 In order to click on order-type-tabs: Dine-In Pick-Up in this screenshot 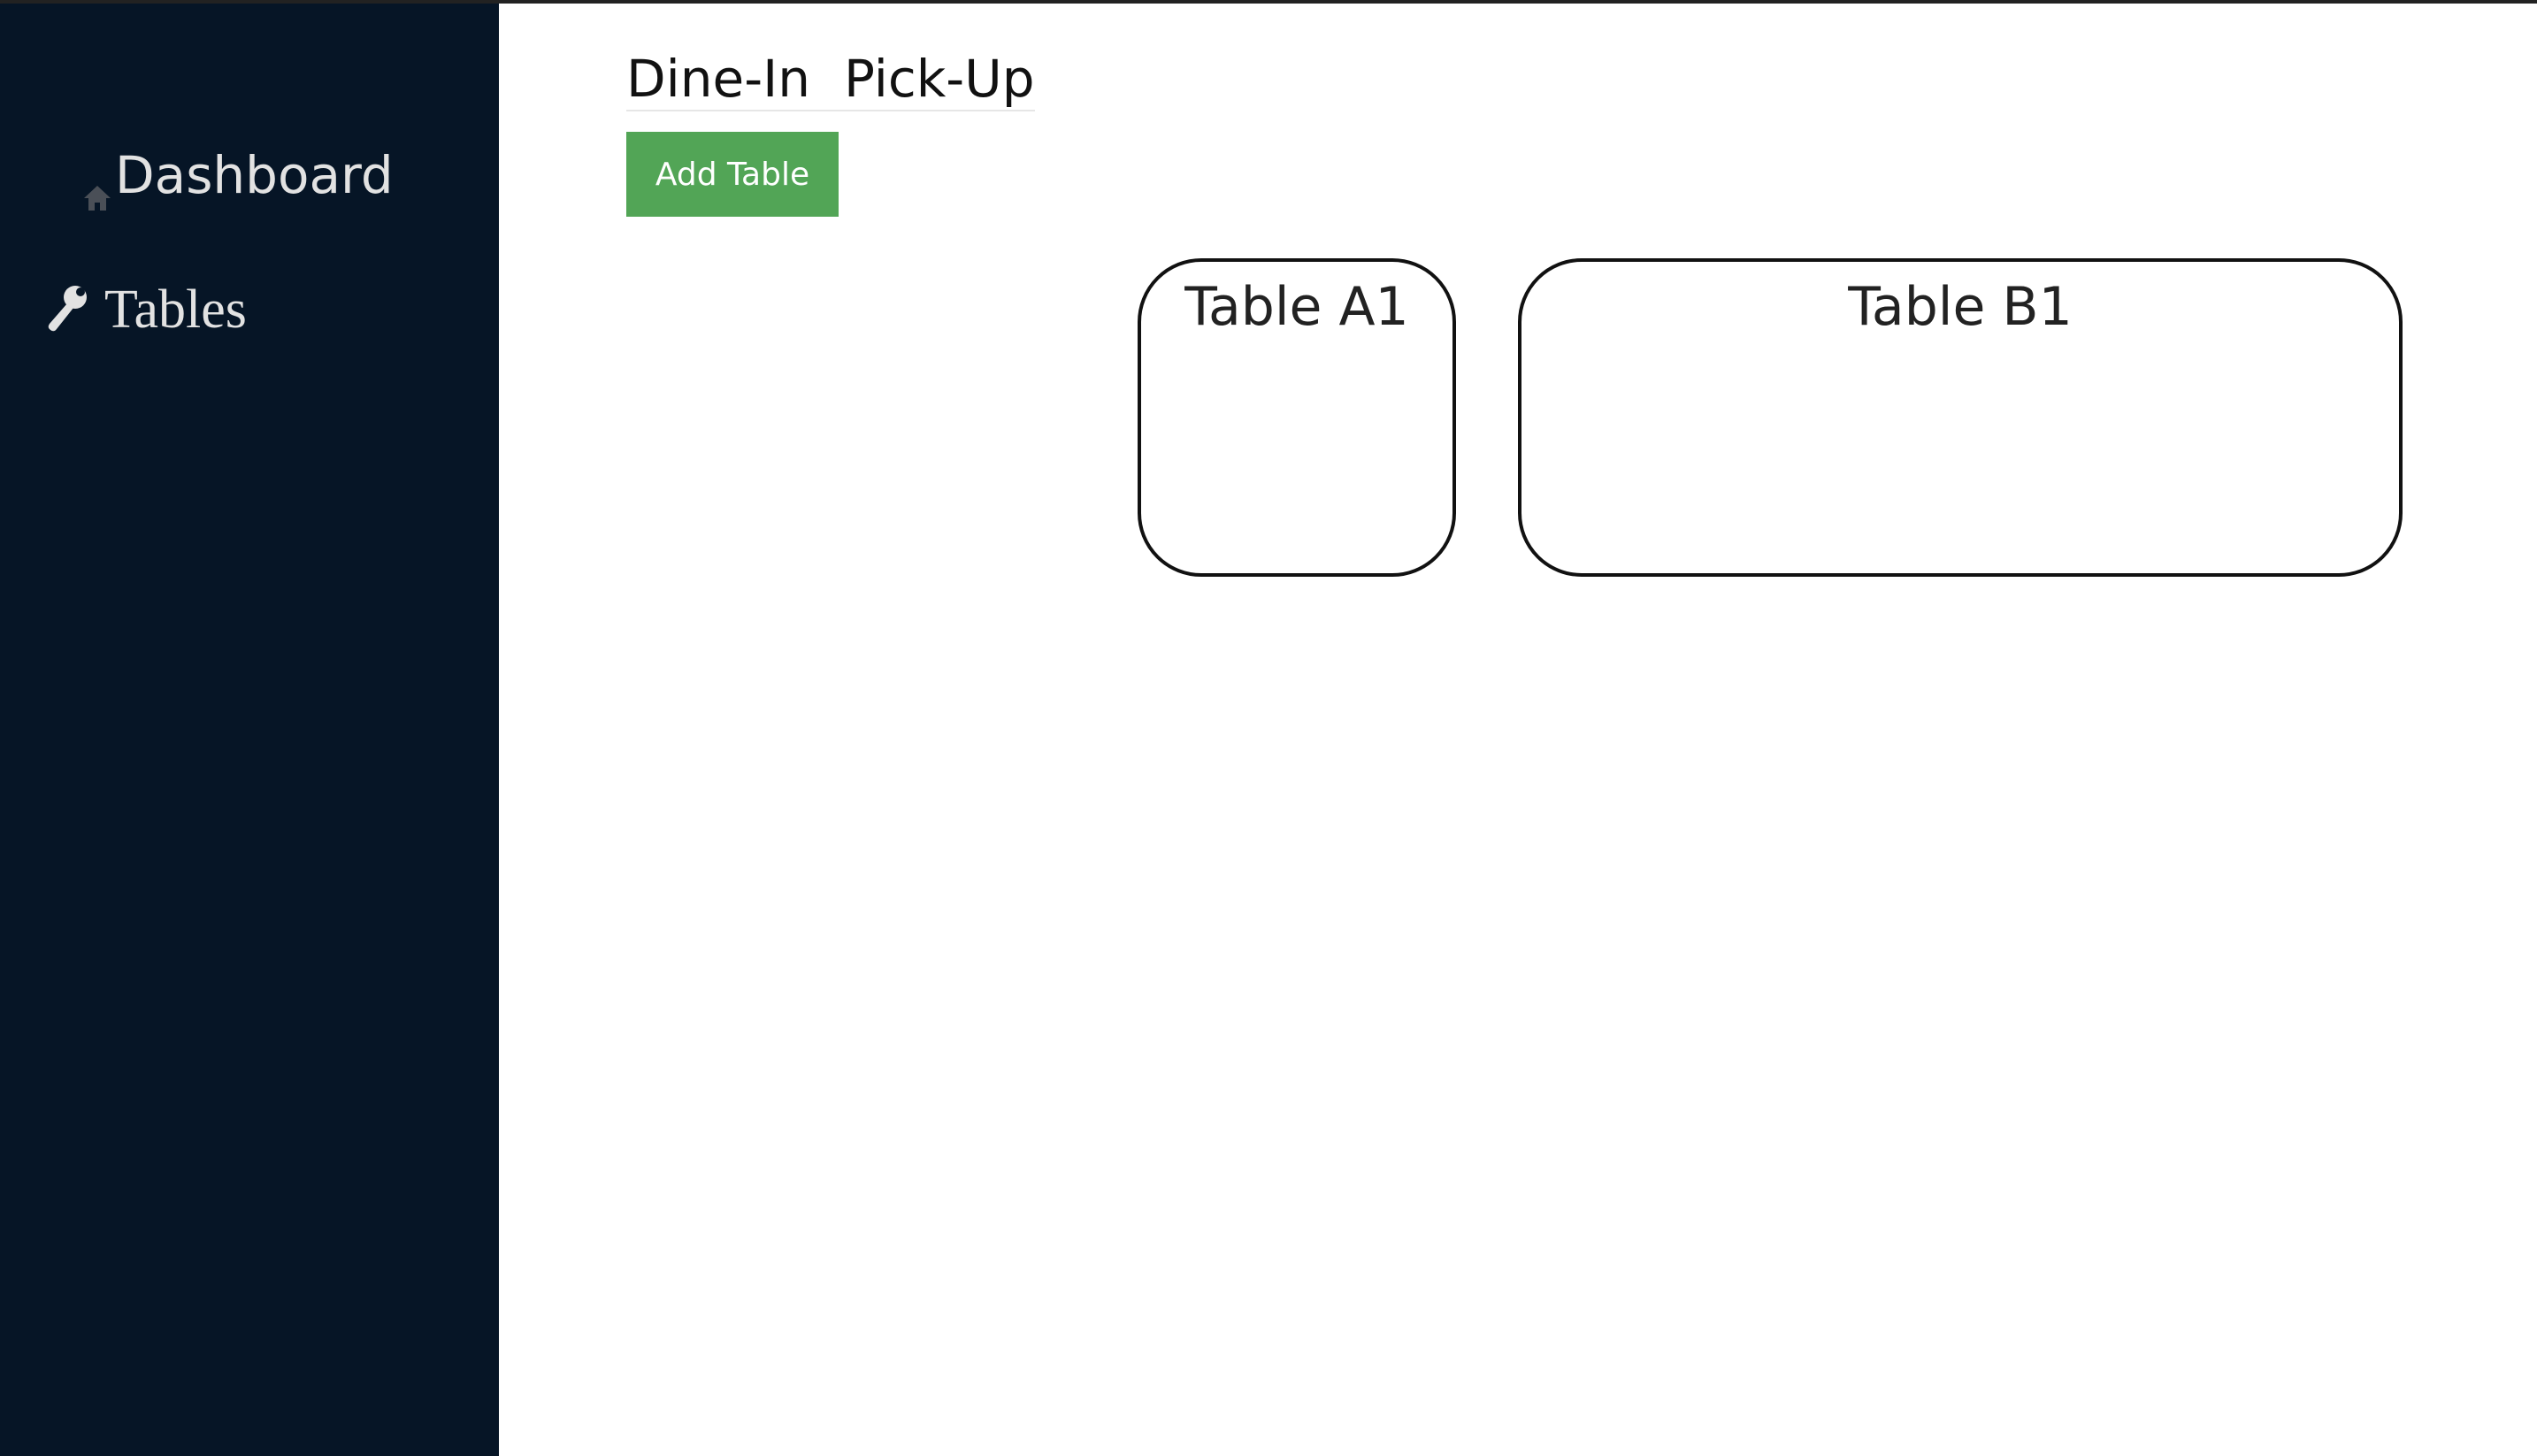, I will do `click(830, 79)`.